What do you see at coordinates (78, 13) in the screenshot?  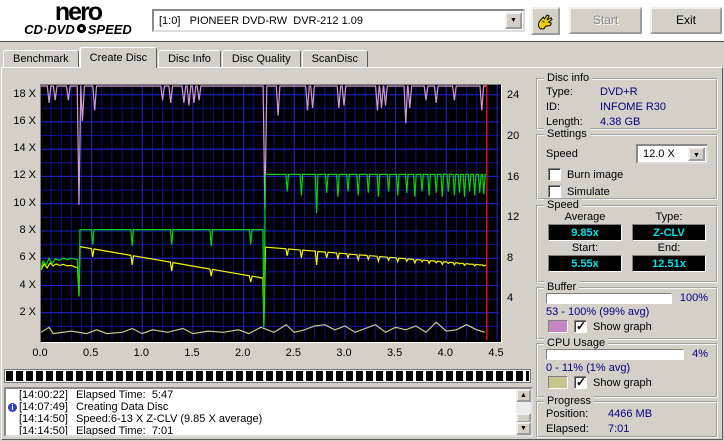 I see `logo-nero-text: nero` at bounding box center [78, 13].